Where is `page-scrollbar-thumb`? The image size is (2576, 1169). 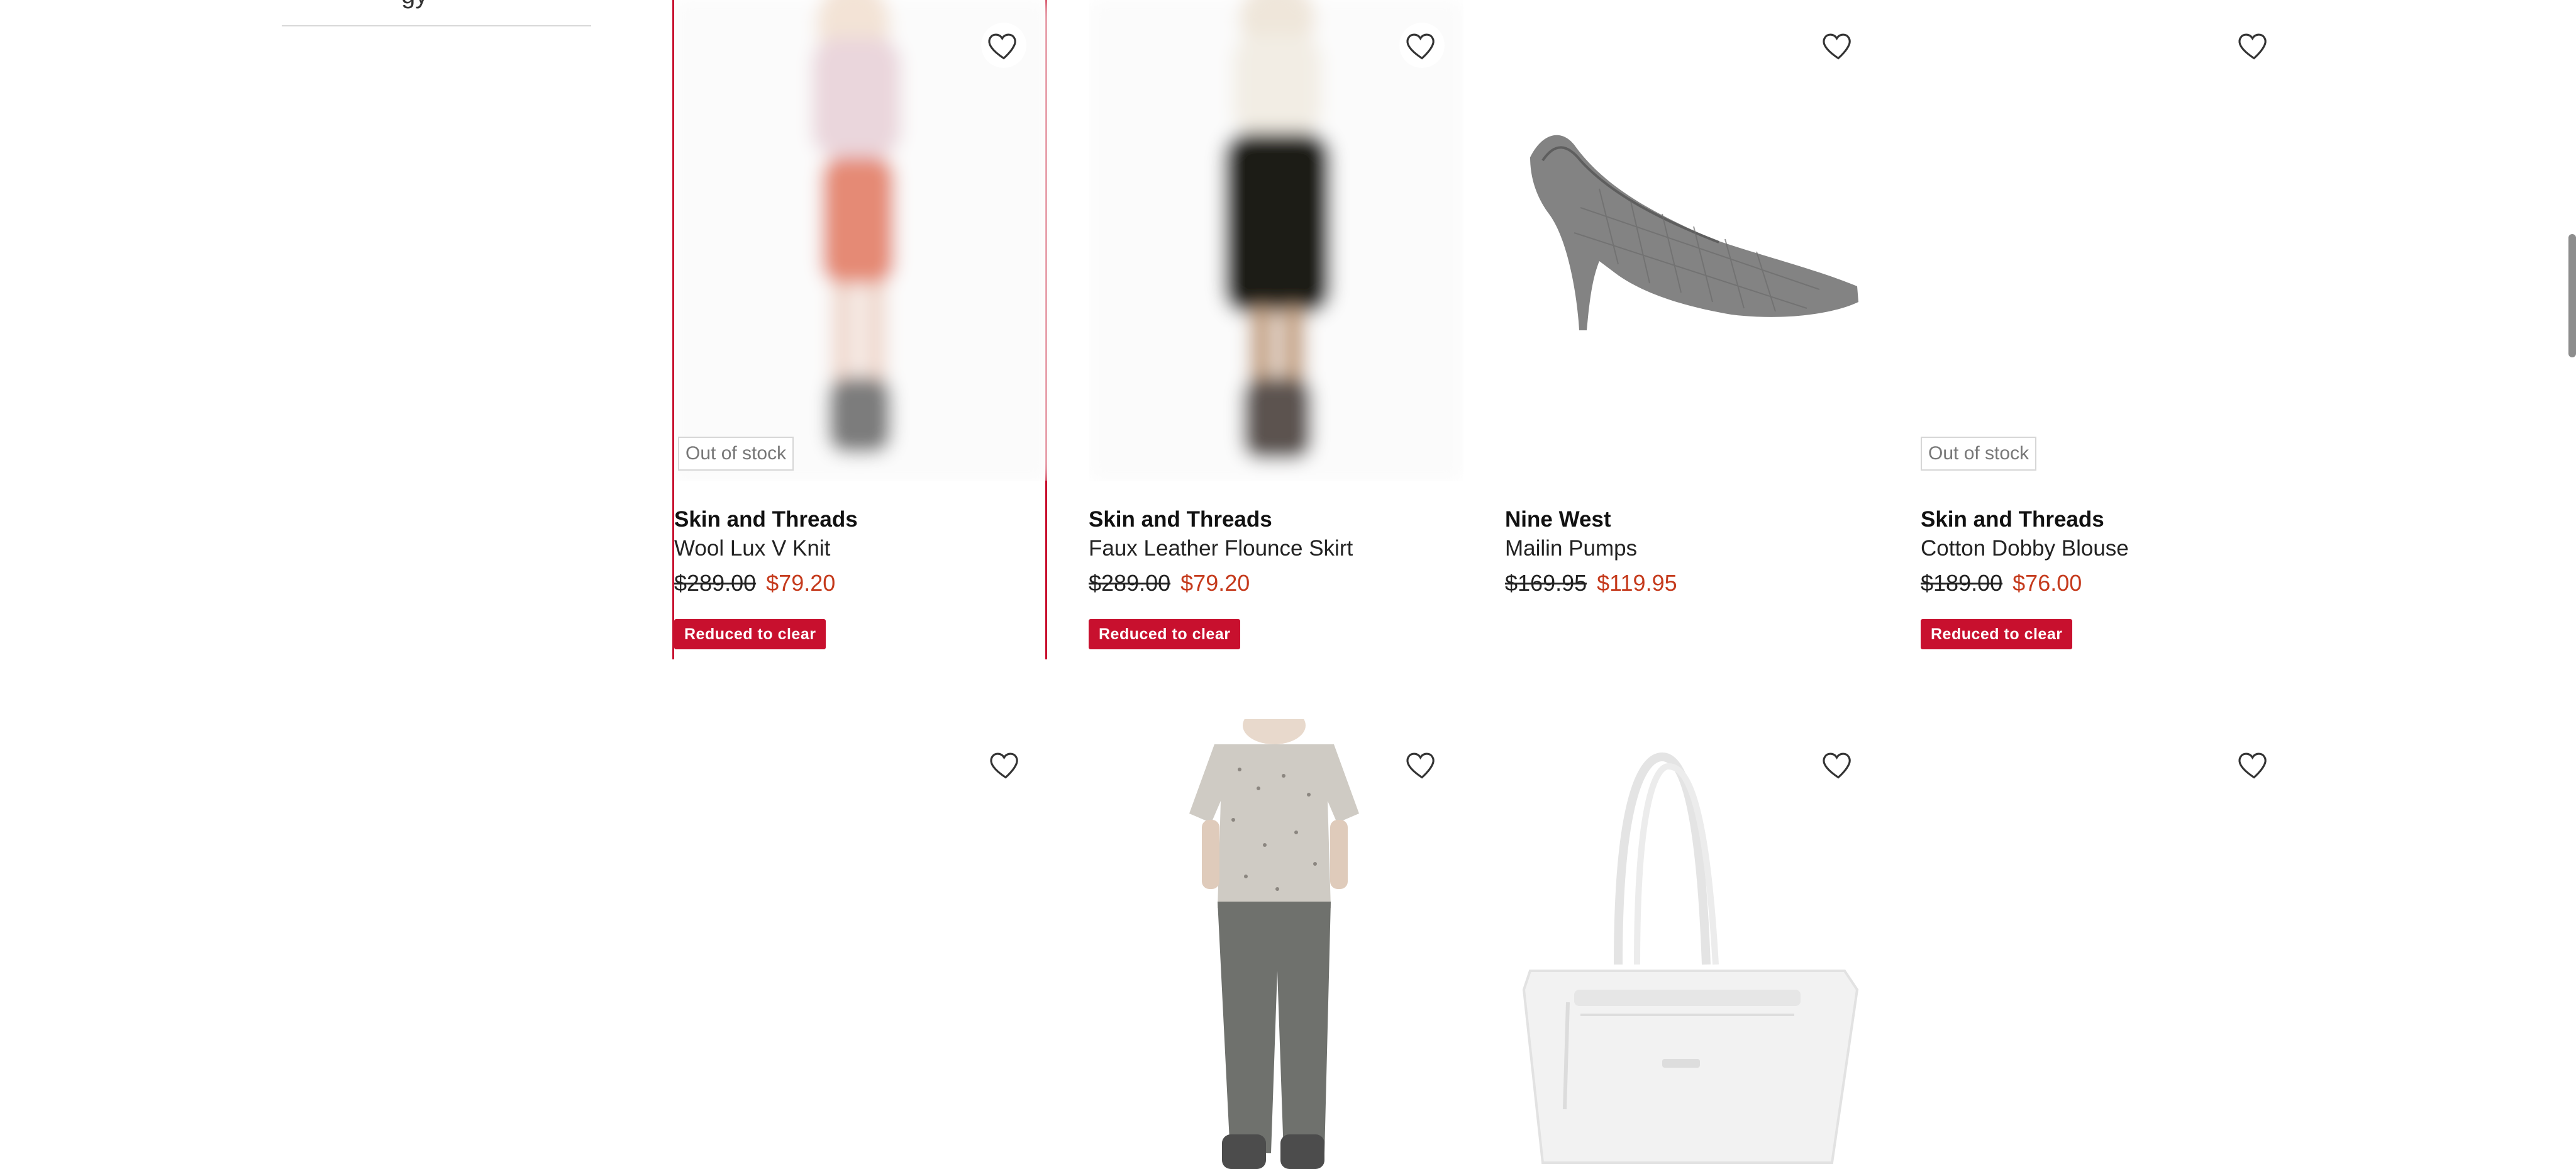
page-scrollbar-thumb is located at coordinates (2572, 295).